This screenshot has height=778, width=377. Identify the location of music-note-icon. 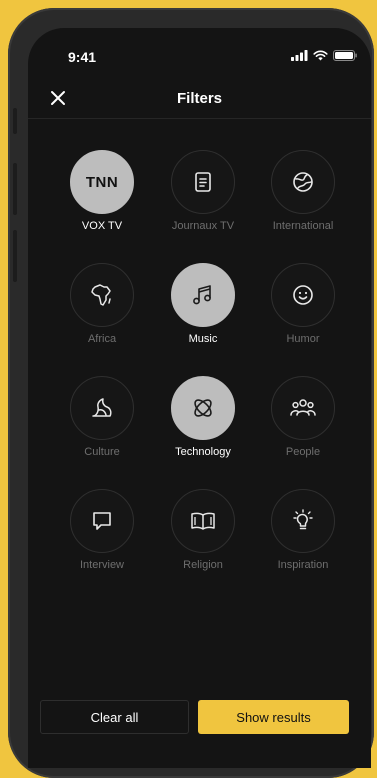
(202, 295).